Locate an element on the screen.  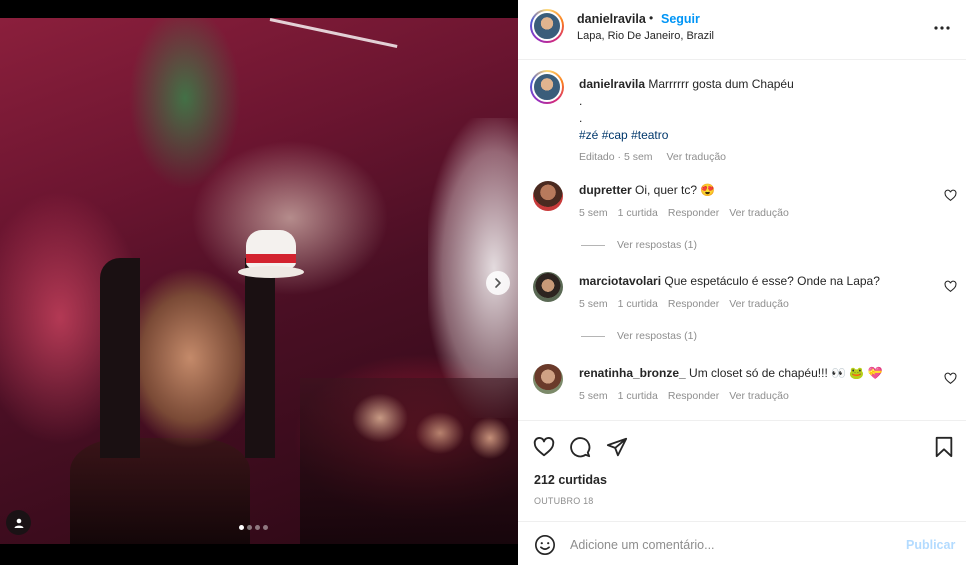
bookmark-icon is located at coordinates (944, 447).